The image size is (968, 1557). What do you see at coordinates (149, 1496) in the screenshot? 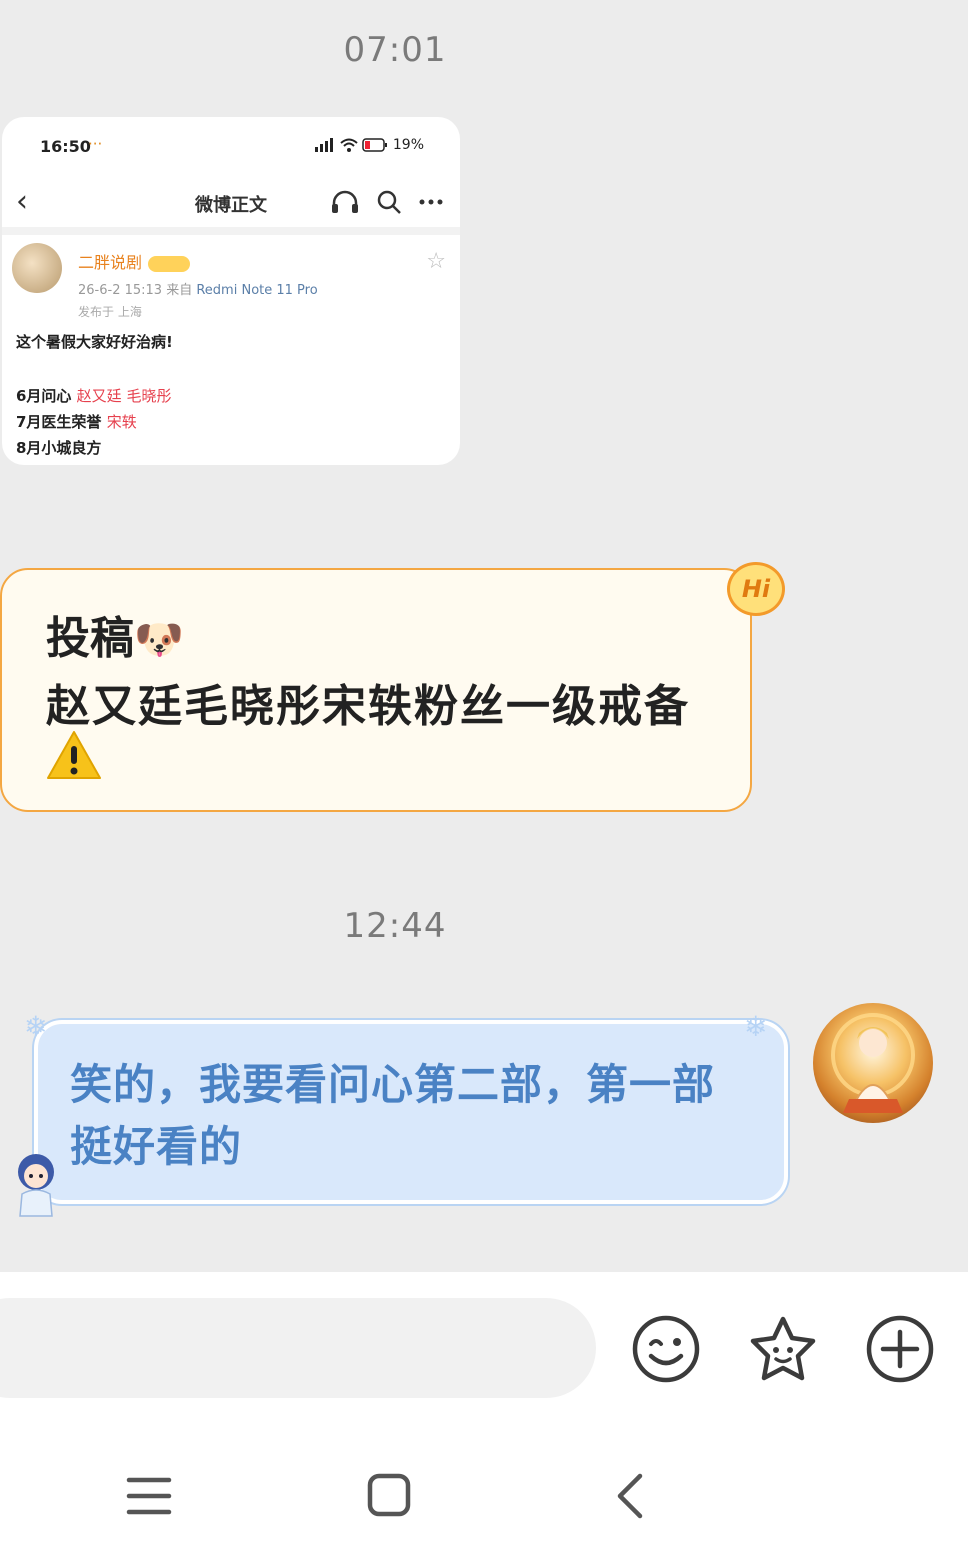
I see `menu-icon` at bounding box center [149, 1496].